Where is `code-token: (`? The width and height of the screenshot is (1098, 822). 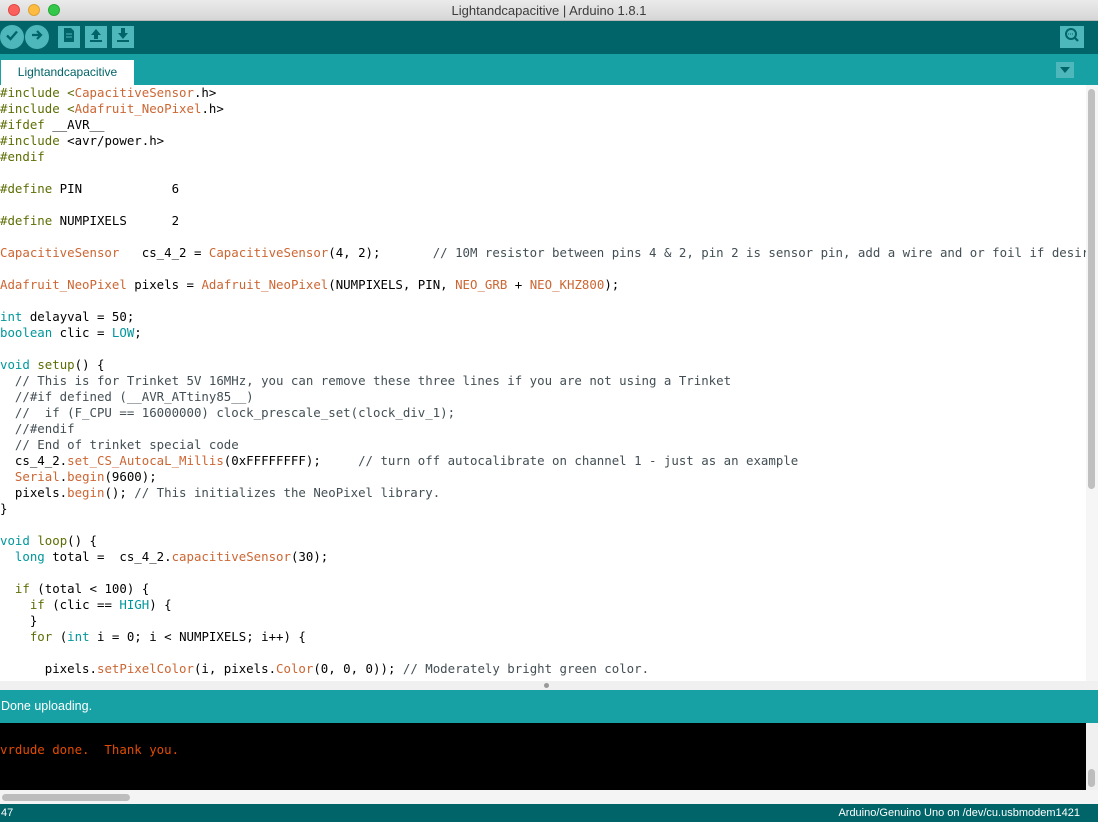 code-token: ( is located at coordinates (60, 636).